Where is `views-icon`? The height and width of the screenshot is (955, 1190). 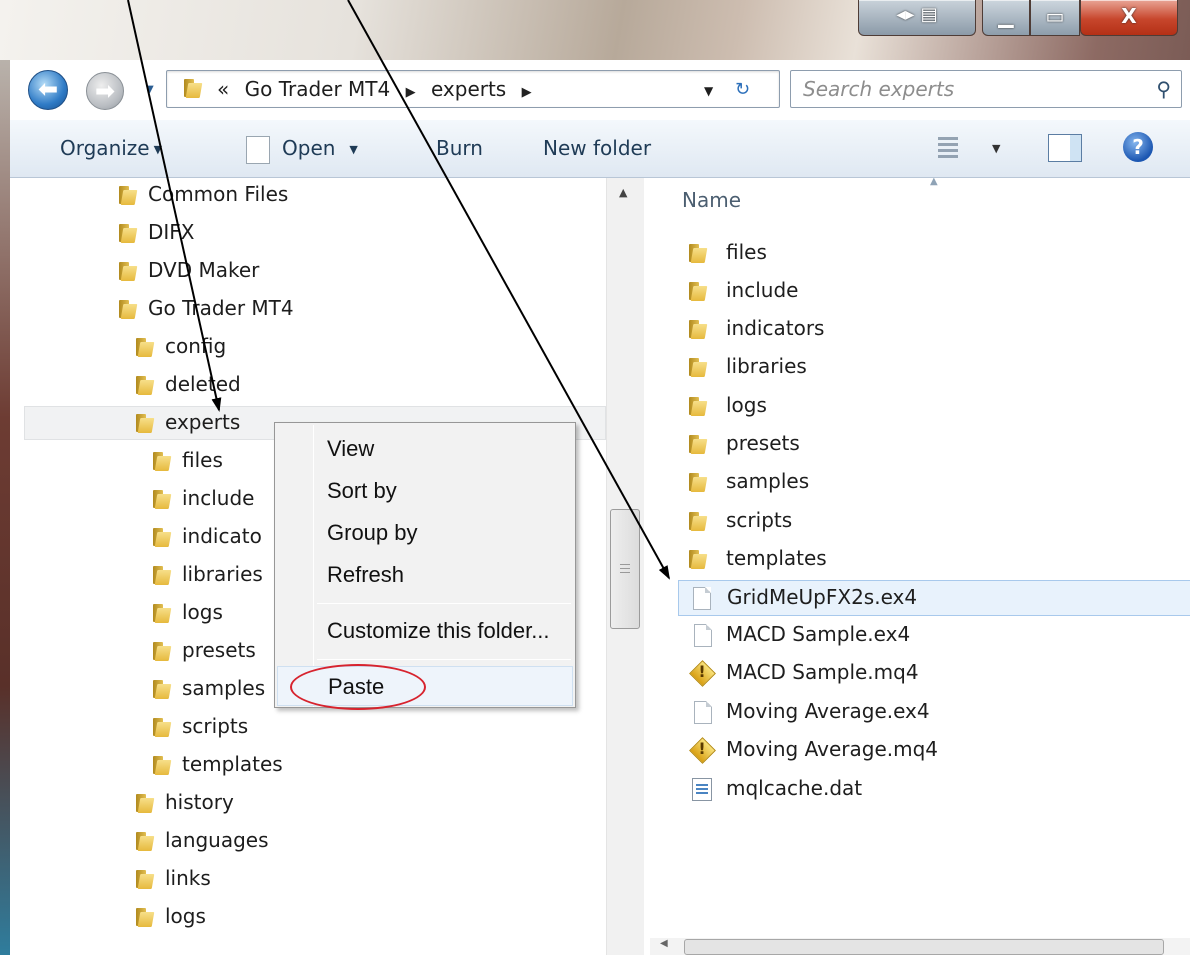
views-icon is located at coordinates (948, 148).